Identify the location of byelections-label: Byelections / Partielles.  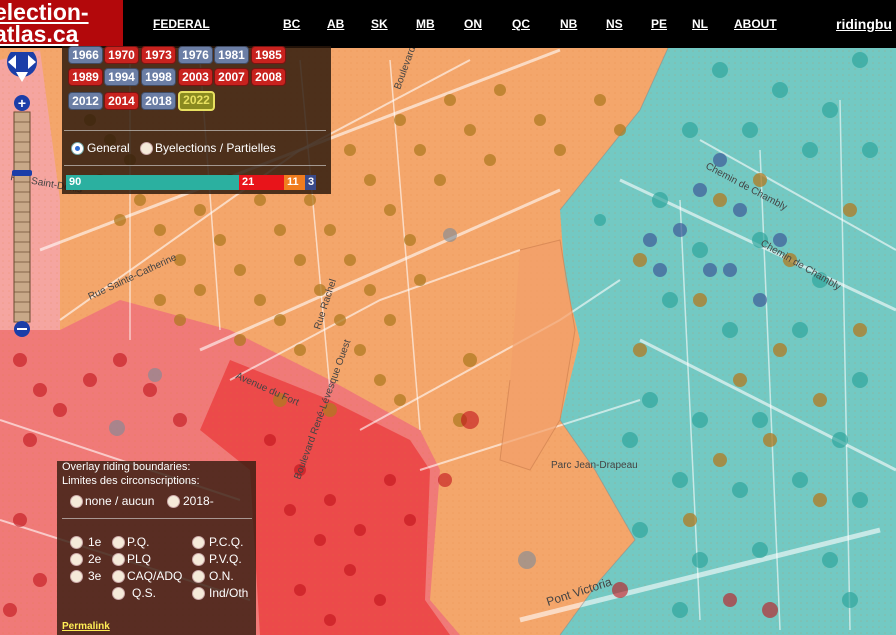
(215, 148).